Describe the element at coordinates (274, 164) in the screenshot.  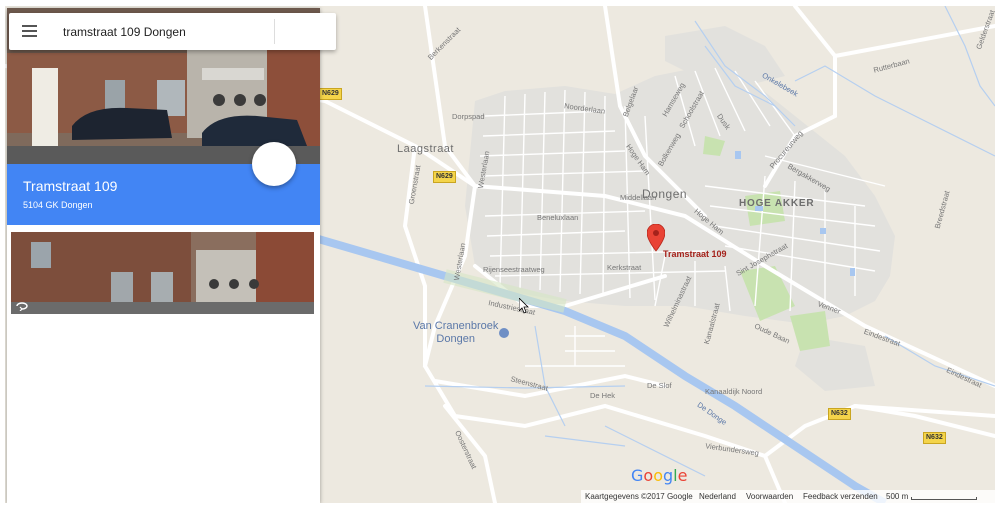
I see `directions-button` at that location.